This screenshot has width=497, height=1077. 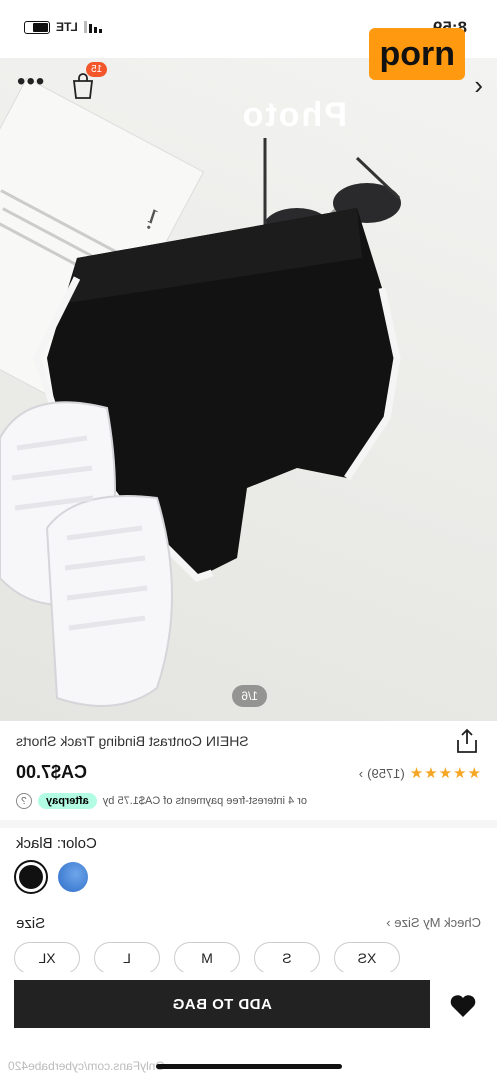 What do you see at coordinates (86, 1066) in the screenshot?
I see `watermark-text: OnlyFans.com/cyberbabe420` at bounding box center [86, 1066].